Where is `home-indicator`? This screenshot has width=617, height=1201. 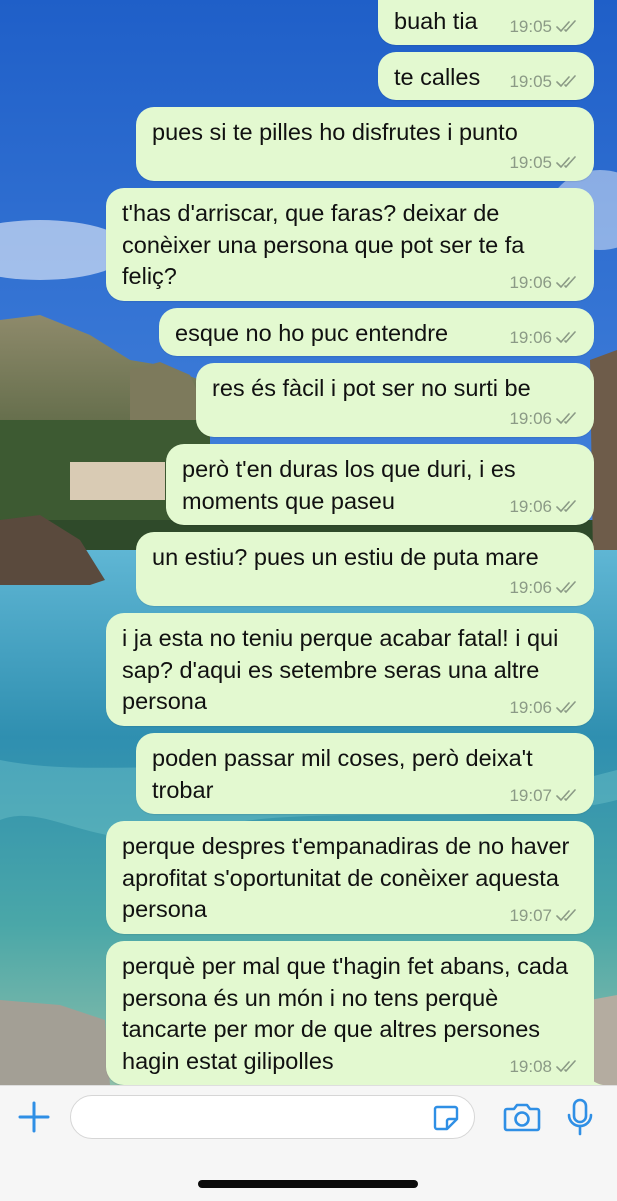
home-indicator is located at coordinates (308, 1184).